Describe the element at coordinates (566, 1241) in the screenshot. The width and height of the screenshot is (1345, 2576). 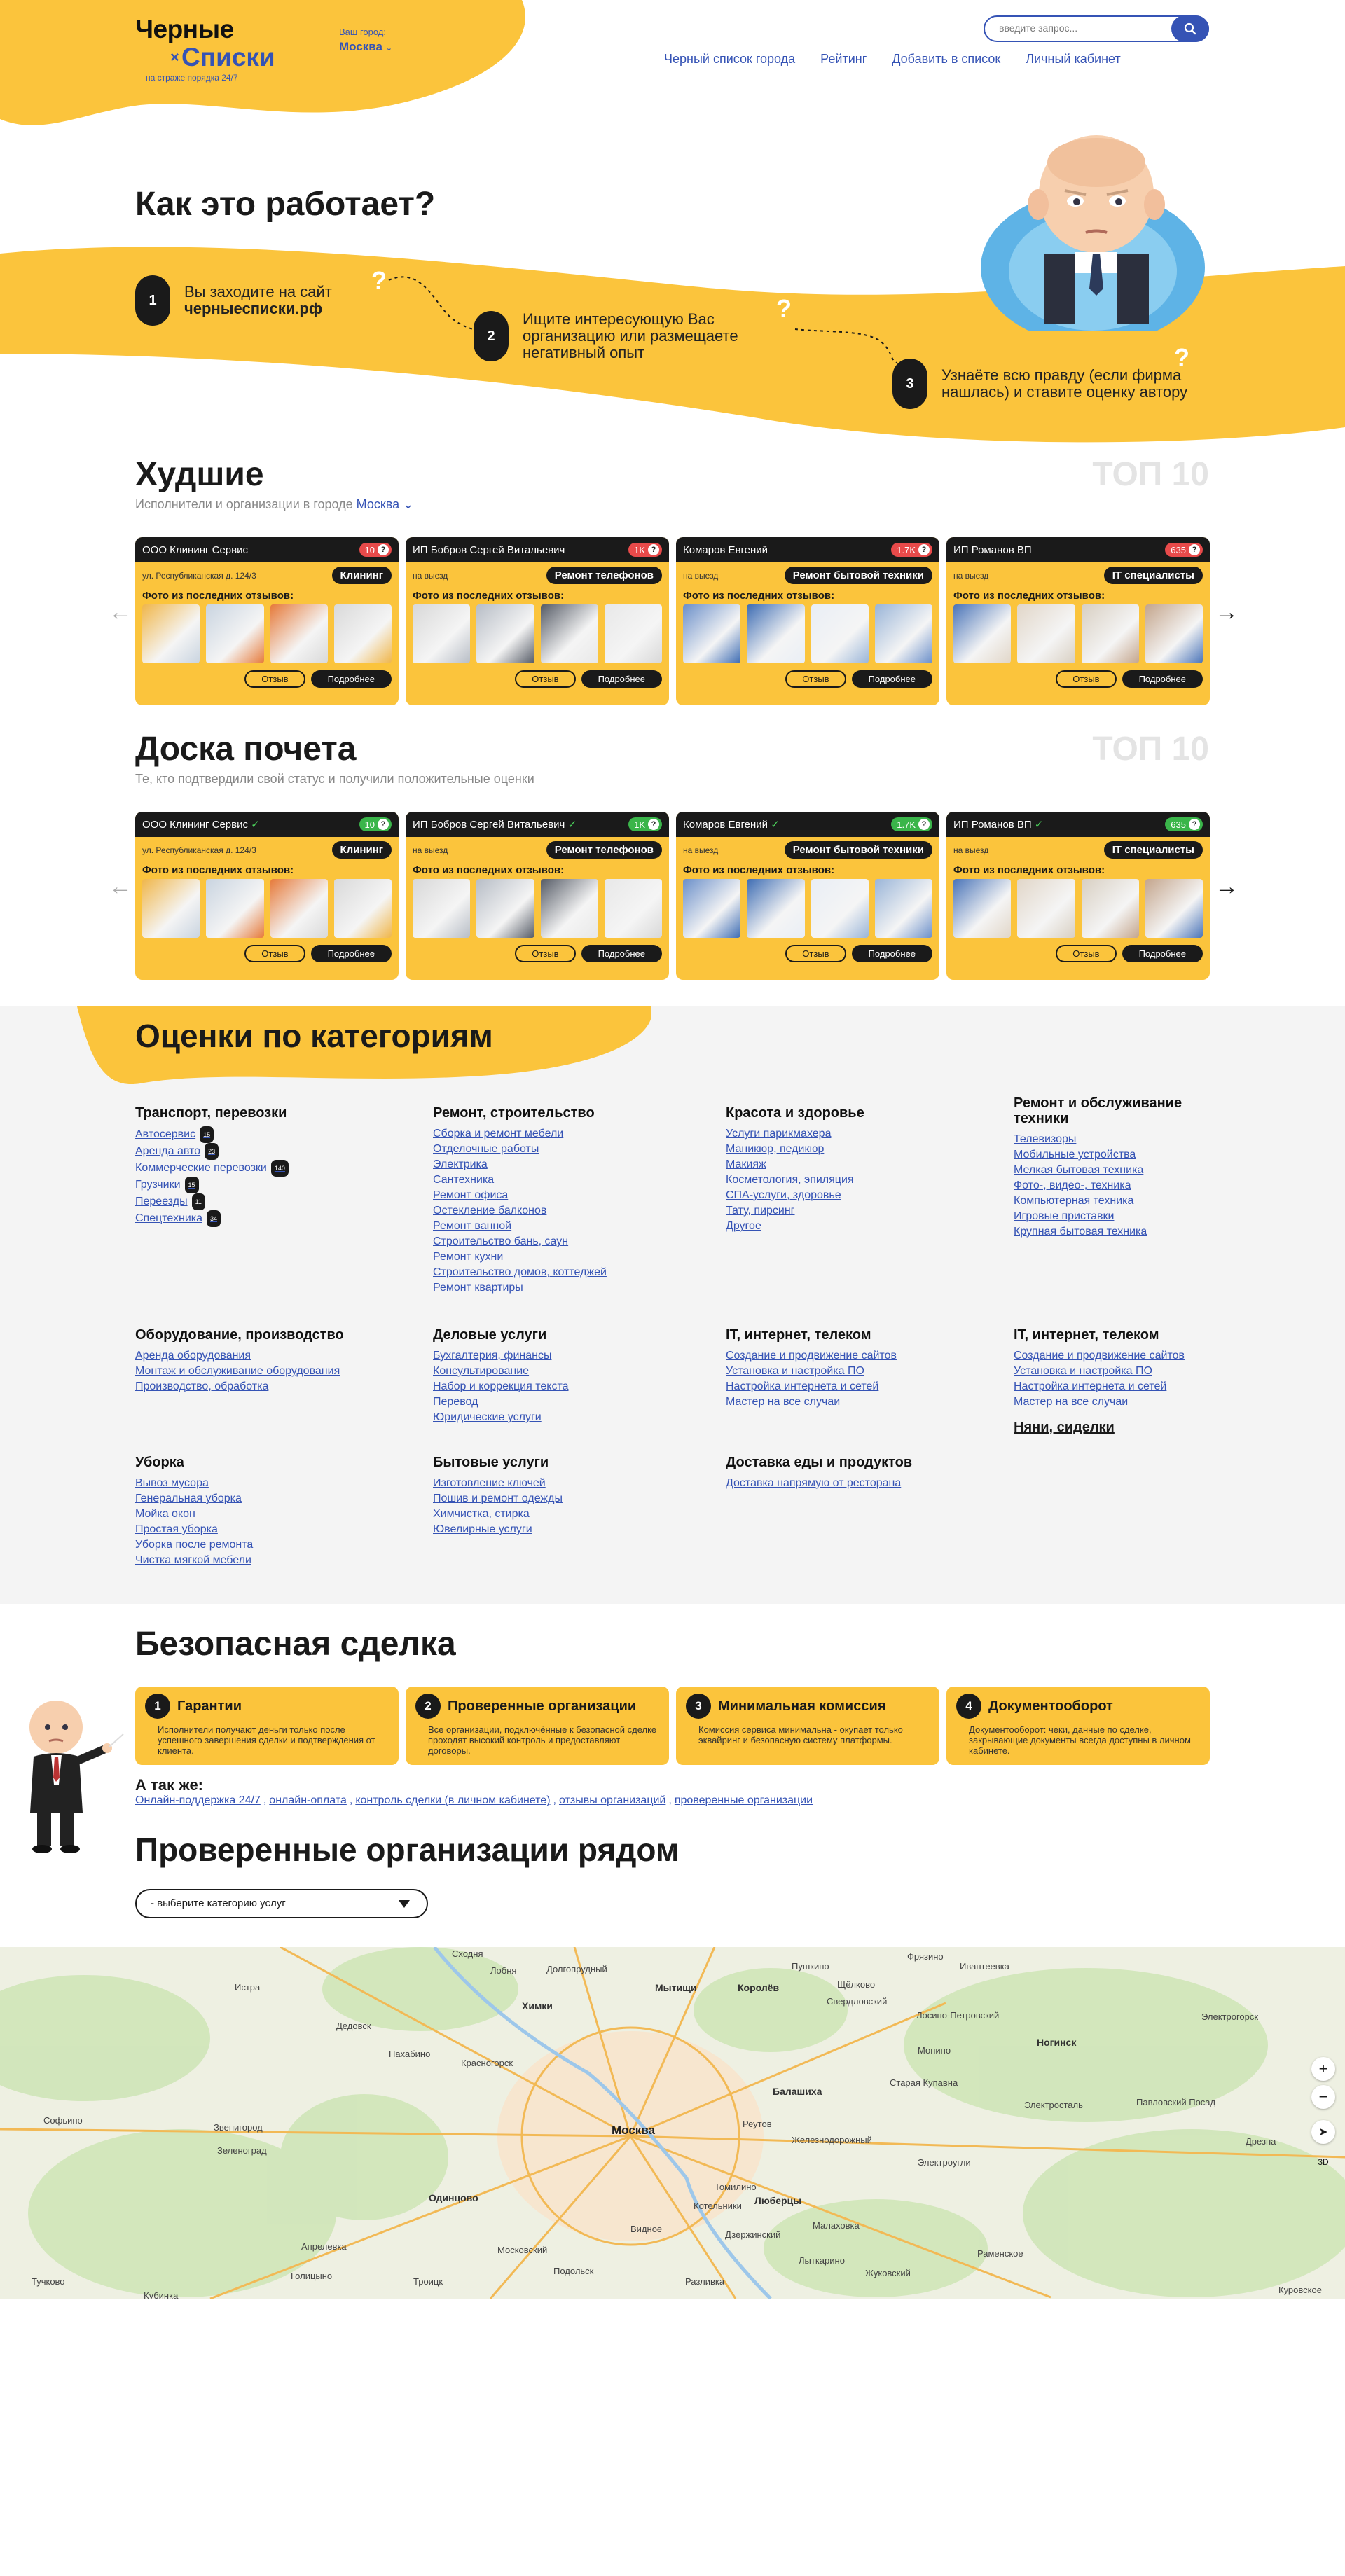
I see `category-link: Строительство бань, саун` at that location.